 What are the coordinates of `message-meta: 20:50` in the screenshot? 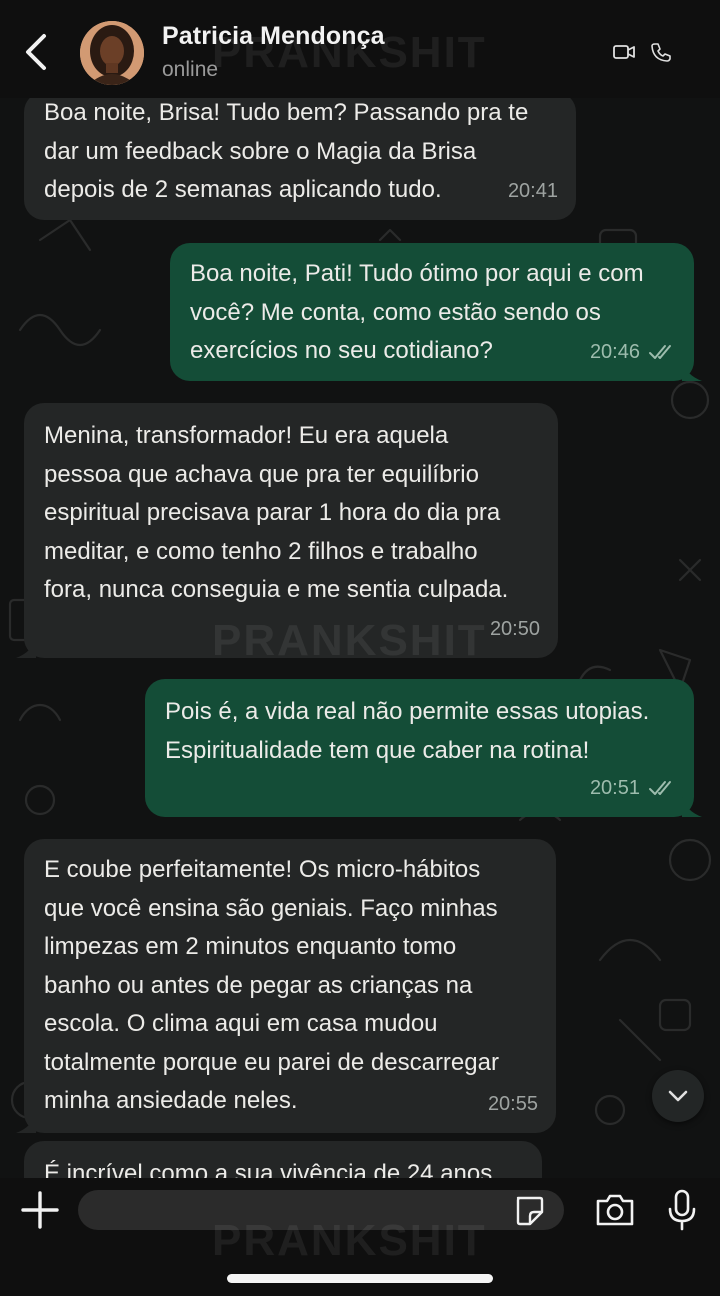 It's located at (515, 629).